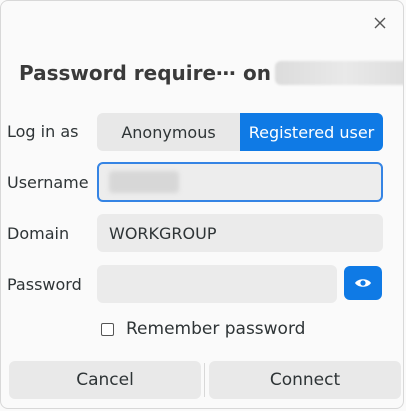 This screenshot has width=406, height=411. Describe the element at coordinates (305, 380) in the screenshot. I see `connect-button: Connect` at that location.